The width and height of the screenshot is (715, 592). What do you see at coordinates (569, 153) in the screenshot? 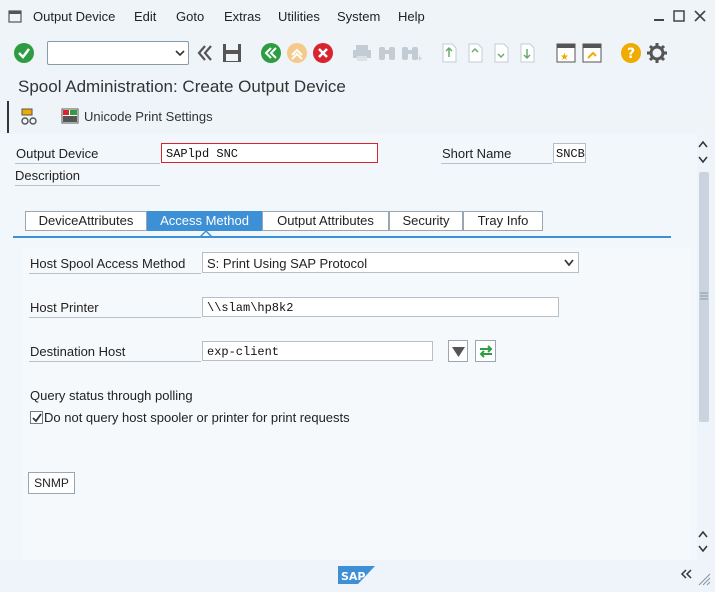
I see `short-name-field: SNCB` at bounding box center [569, 153].